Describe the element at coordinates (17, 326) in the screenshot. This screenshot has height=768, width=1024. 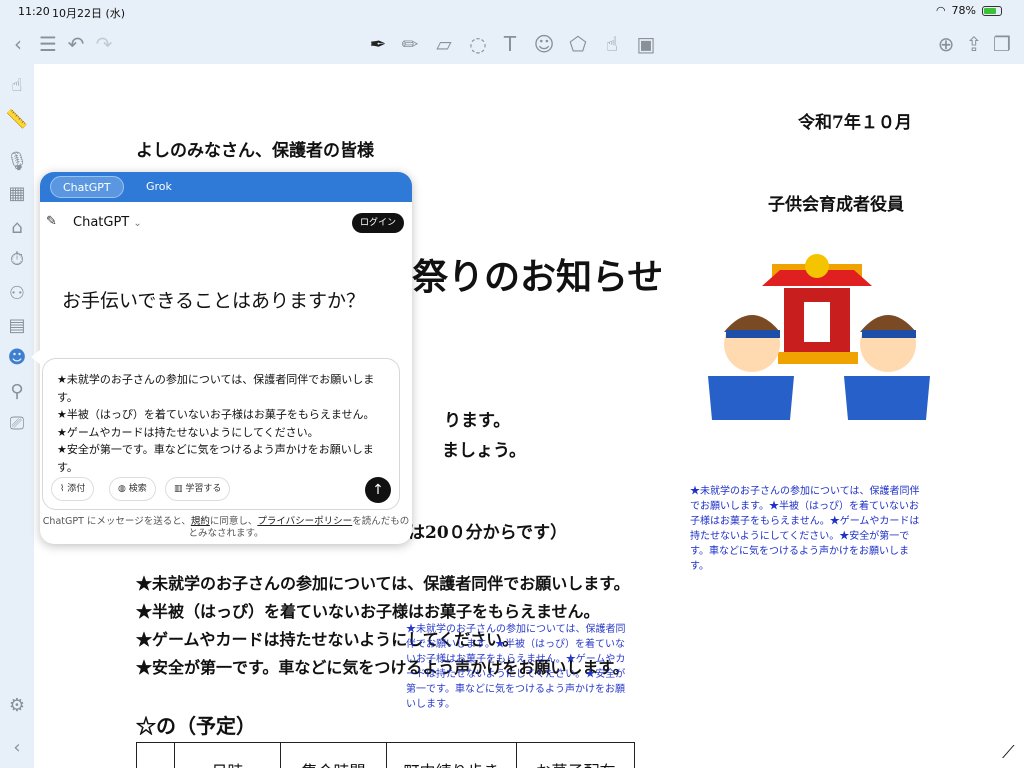
I see `document-icon: ▤` at that location.